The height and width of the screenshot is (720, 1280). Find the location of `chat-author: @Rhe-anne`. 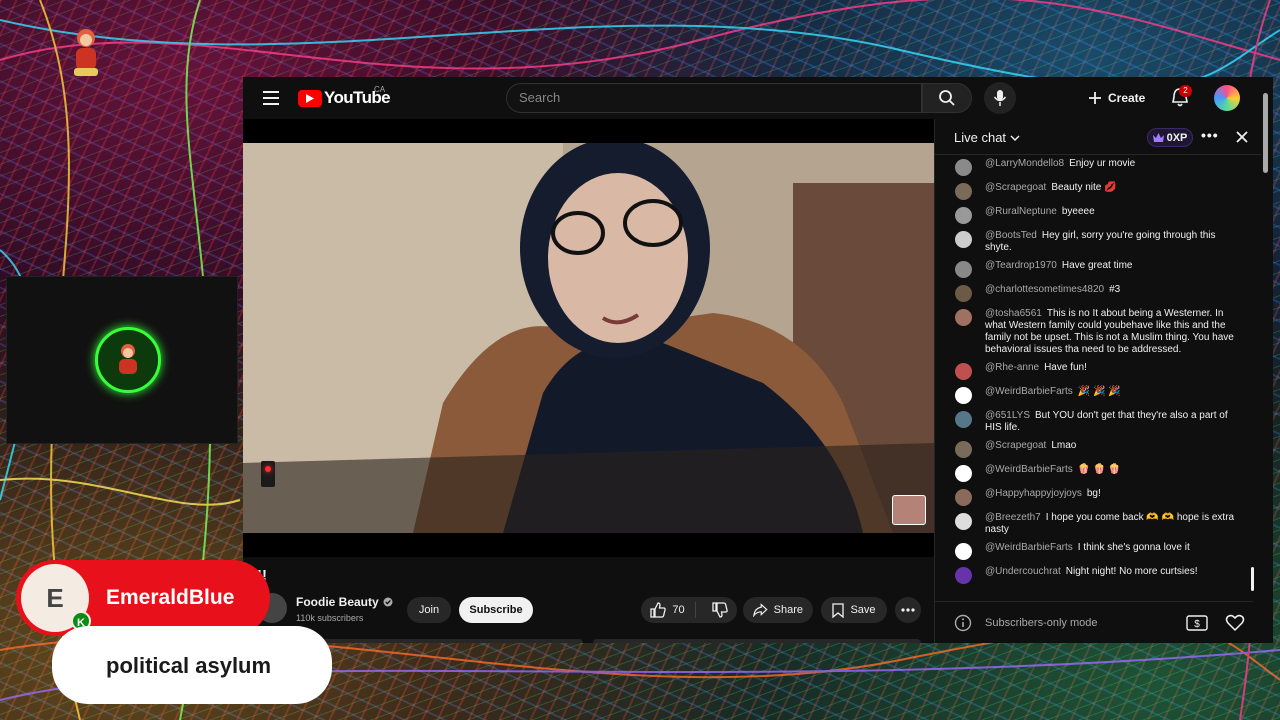

chat-author: @Rhe-anne is located at coordinates (1012, 367).